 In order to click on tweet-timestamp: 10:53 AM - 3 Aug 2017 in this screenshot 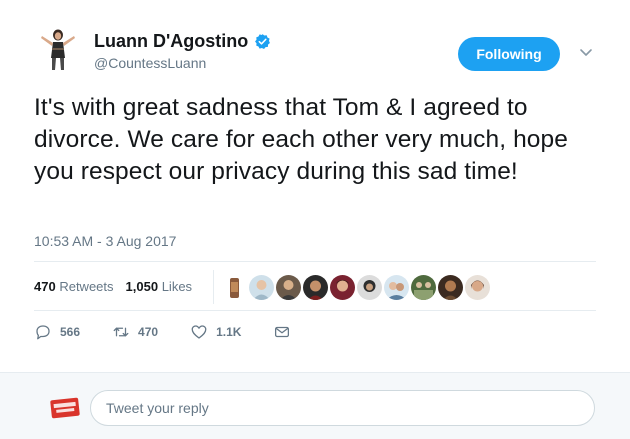, I will do `click(105, 241)`.